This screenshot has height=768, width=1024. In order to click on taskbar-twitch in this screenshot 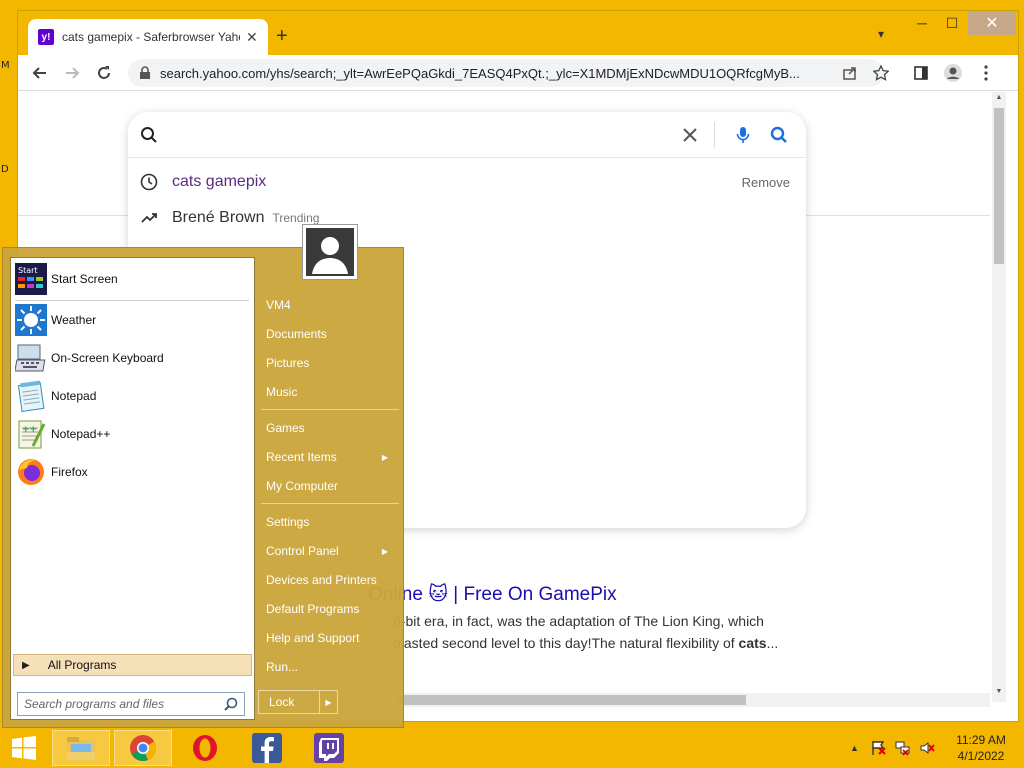, I will do `click(329, 748)`.